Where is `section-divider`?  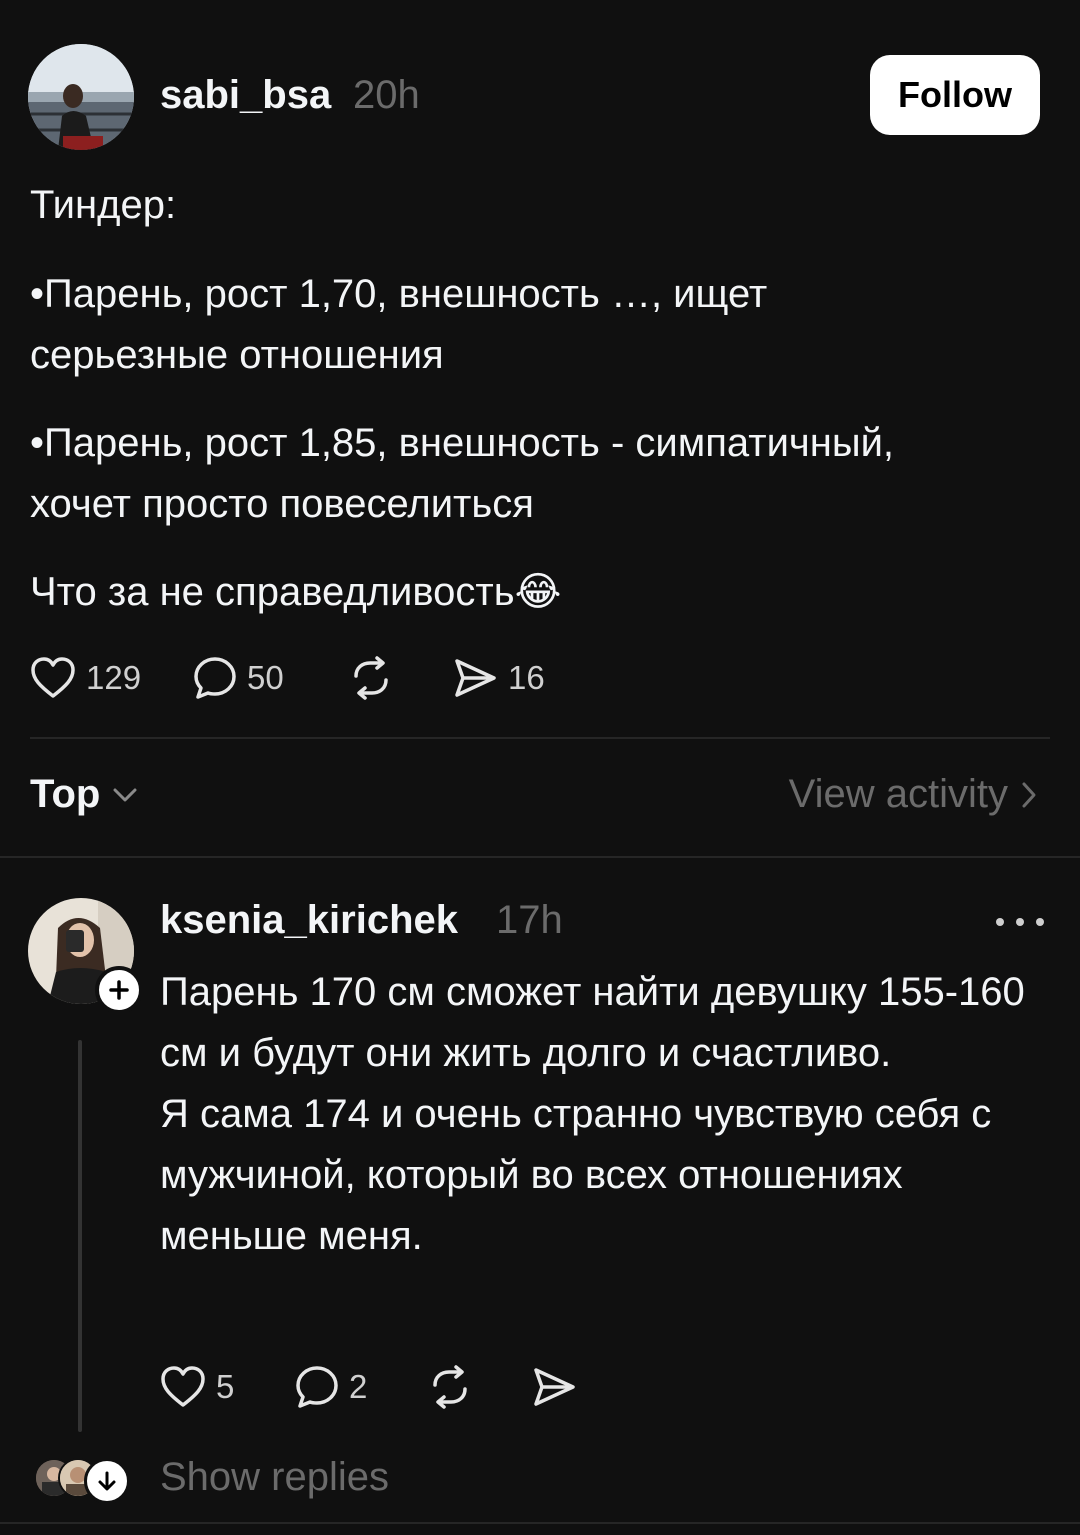 section-divider is located at coordinates (540, 857).